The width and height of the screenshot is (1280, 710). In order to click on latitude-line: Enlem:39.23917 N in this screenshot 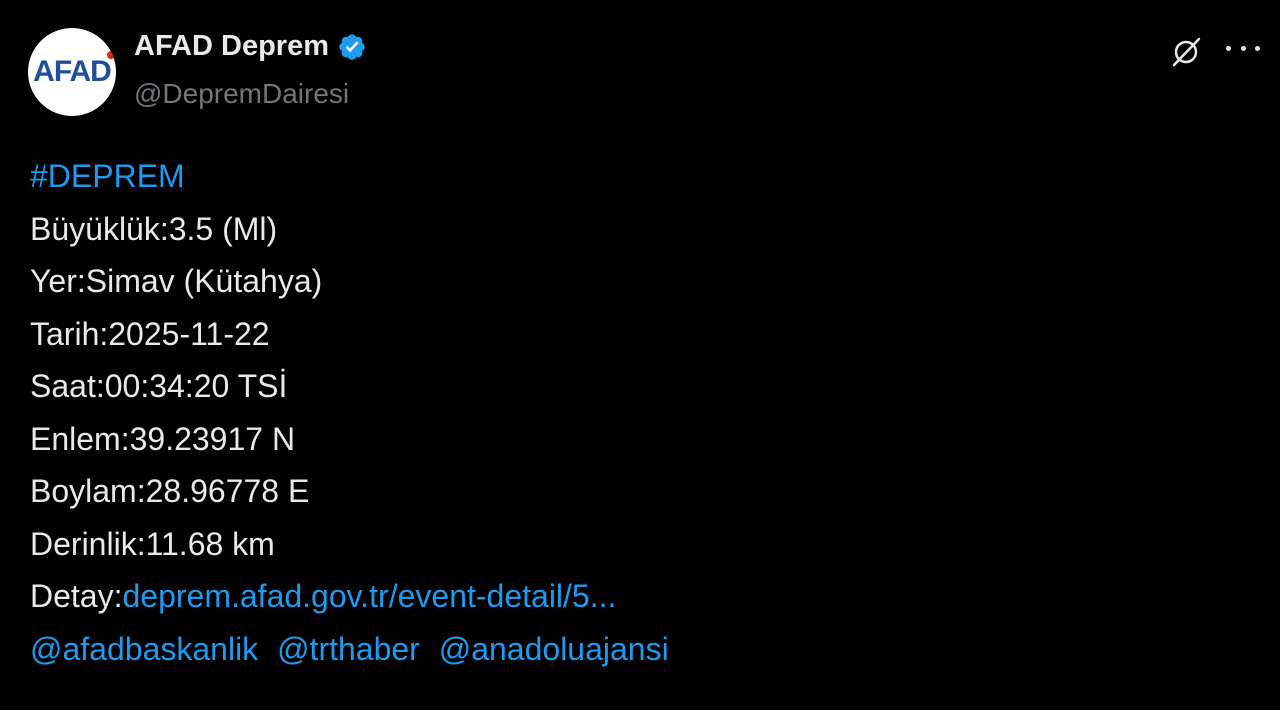, I will do `click(163, 438)`.